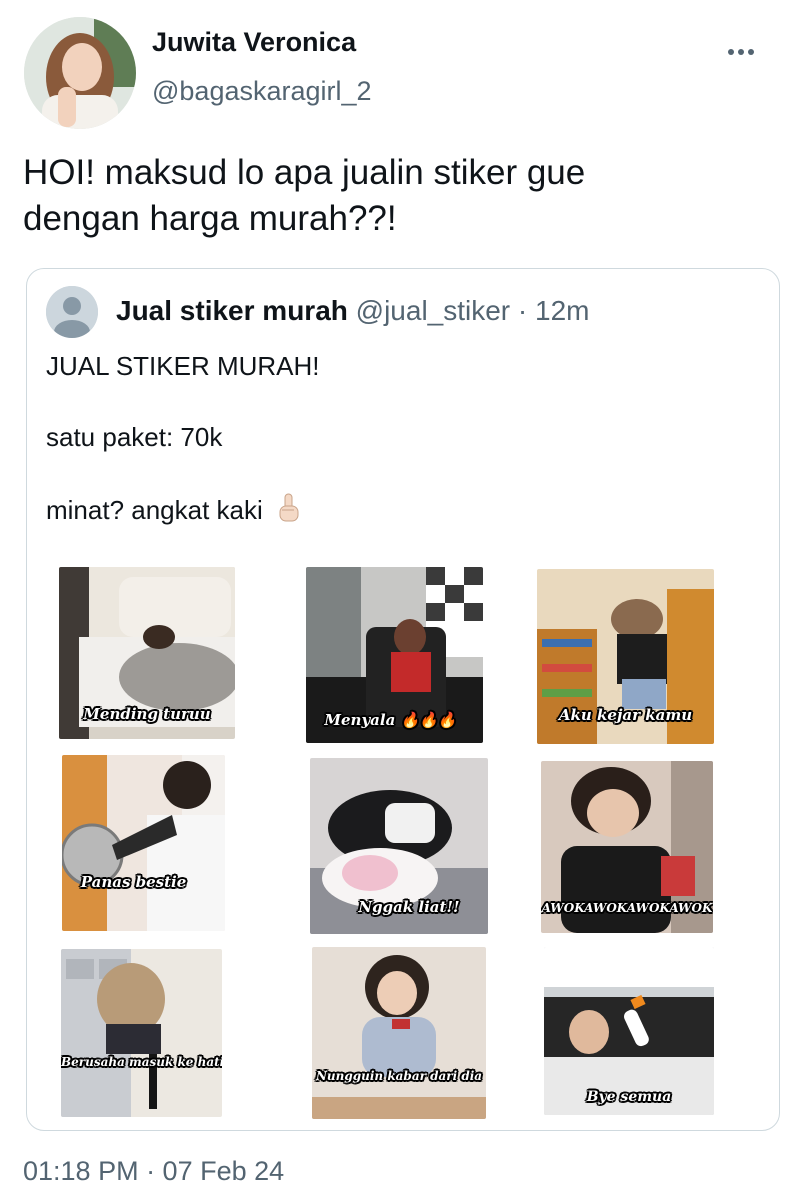 The height and width of the screenshot is (1200, 787). What do you see at coordinates (210, 218) in the screenshot?
I see `tweet-text-line: dengan harga murah??!` at bounding box center [210, 218].